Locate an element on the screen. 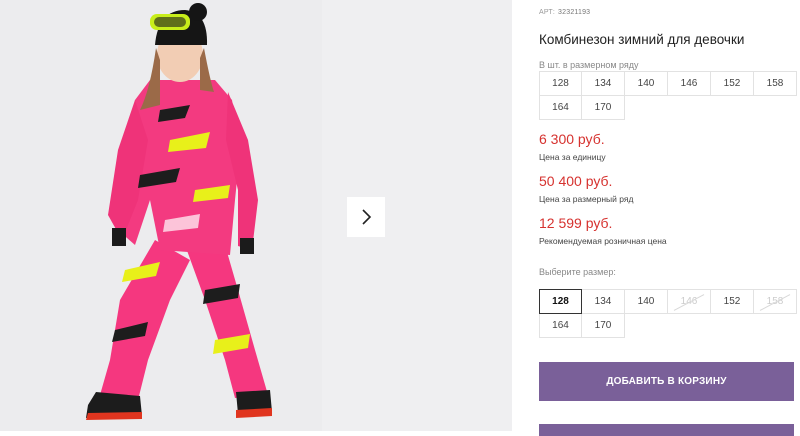  size-select-label: Выберите размер: is located at coordinates (577, 272).